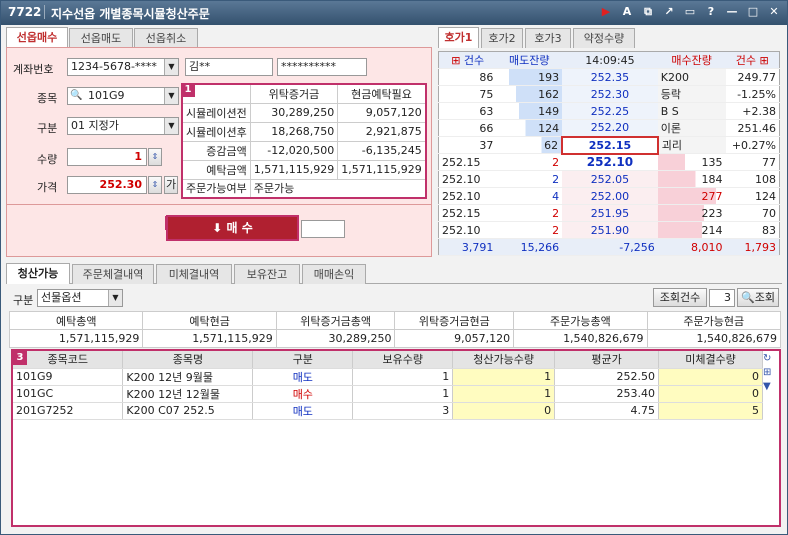 This screenshot has width=788, height=535. Describe the element at coordinates (604, 38) in the screenshot. I see `tab-volume: 약정수량` at that location.